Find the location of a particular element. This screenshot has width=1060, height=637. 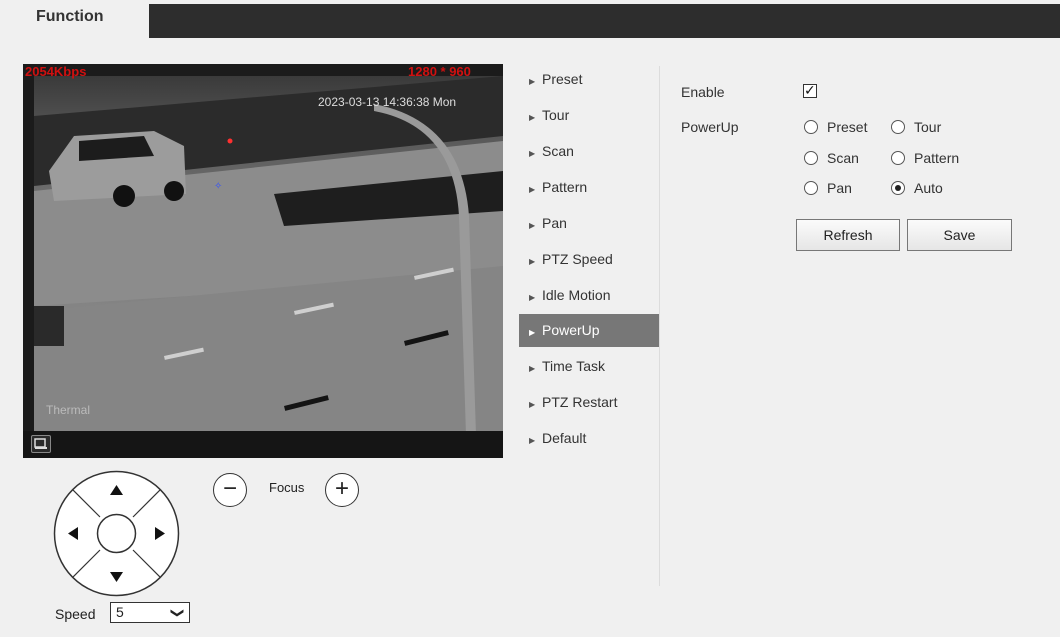

powerup-radio-tour is located at coordinates (898, 127).